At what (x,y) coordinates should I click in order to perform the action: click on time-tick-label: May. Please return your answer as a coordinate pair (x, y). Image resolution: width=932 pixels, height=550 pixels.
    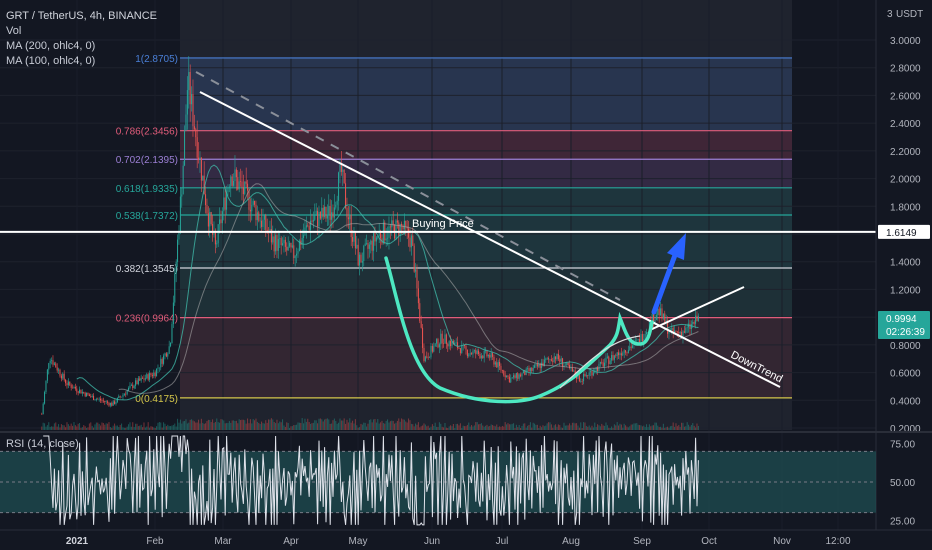
    Looking at the image, I should click on (358, 541).